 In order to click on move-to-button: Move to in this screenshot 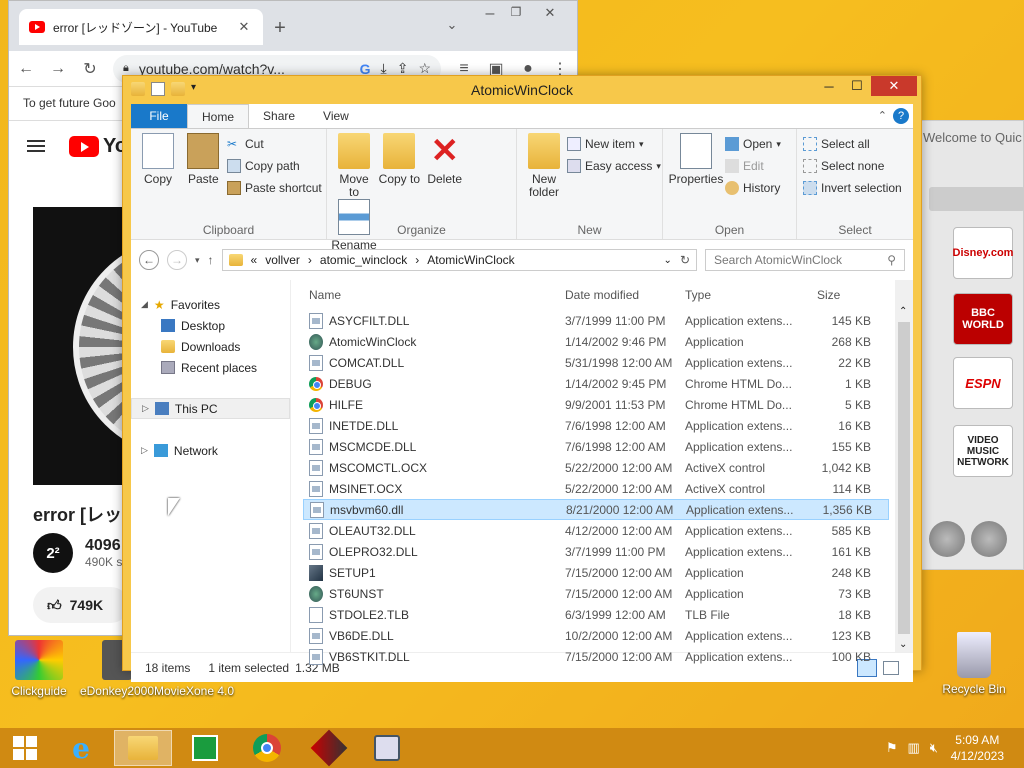, I will do `click(354, 166)`.